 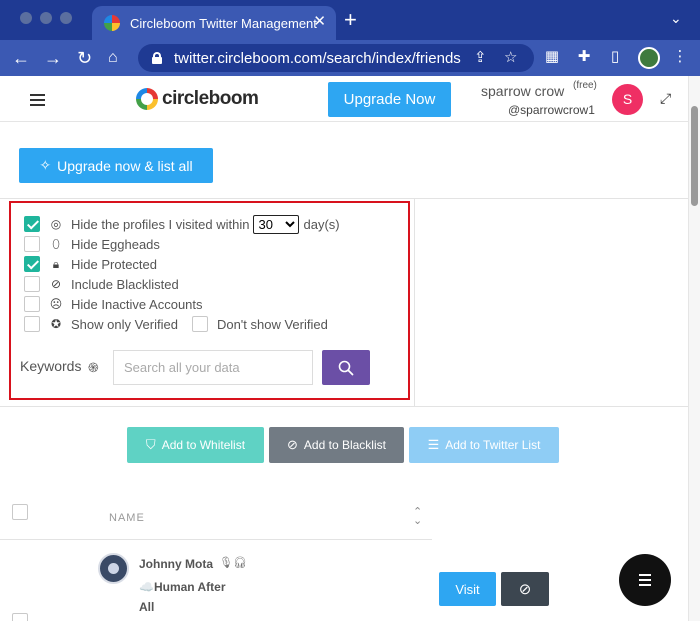 I want to click on hide-inactive-label: Hide Inactive Accounts, so click(x=137, y=304).